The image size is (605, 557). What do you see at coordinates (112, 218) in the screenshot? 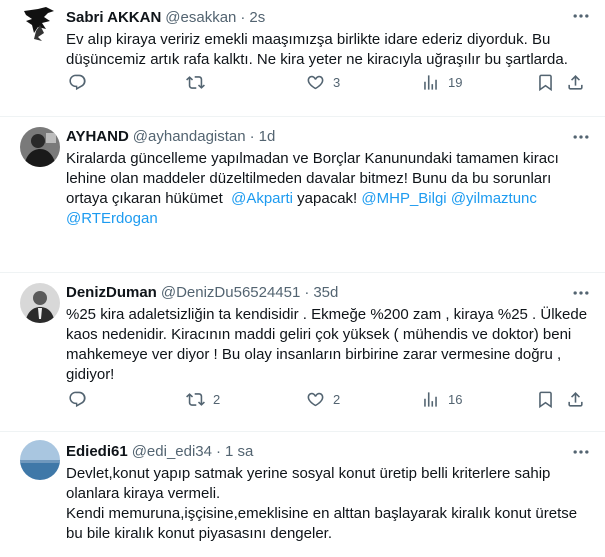
I see `mention-link: @RTErdogan` at bounding box center [112, 218].